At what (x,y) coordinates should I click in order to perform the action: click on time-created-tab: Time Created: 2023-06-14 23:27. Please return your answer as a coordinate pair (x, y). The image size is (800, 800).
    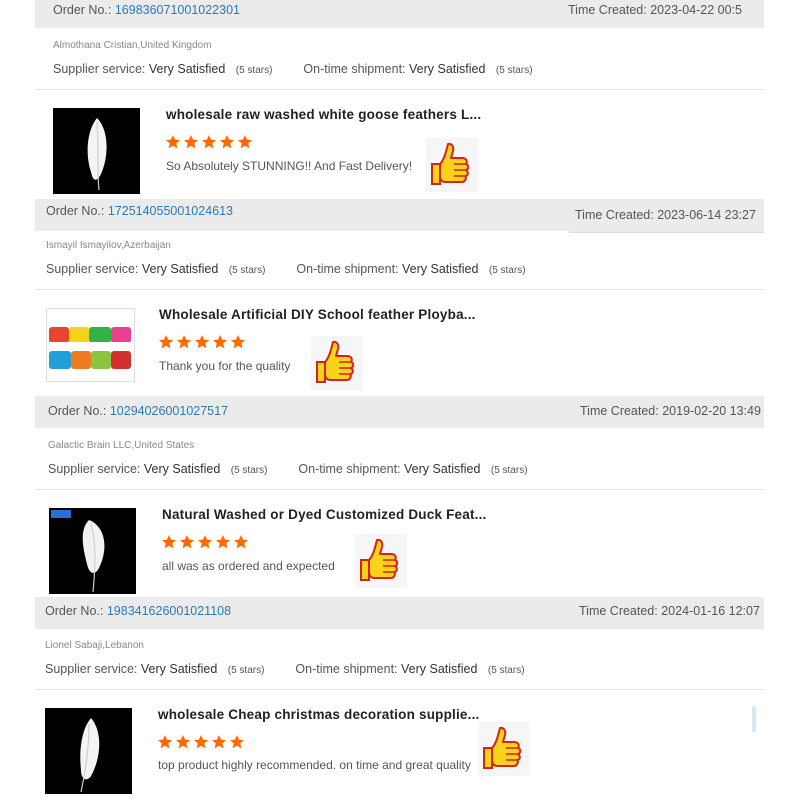
    Looking at the image, I should click on (666, 215).